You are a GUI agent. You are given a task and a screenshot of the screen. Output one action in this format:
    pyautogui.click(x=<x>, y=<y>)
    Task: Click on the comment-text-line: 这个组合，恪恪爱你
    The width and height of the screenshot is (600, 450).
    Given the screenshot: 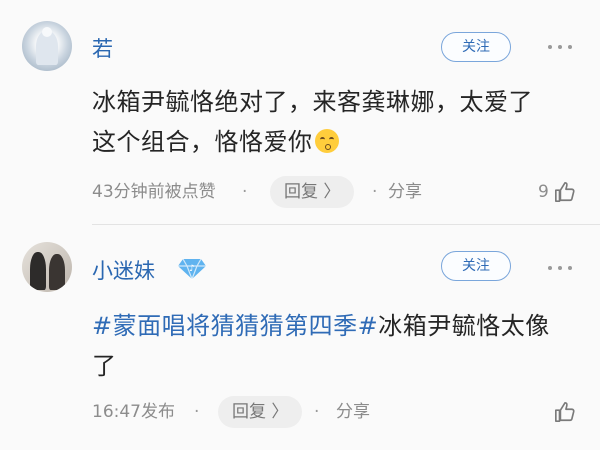 What is the action you would take?
    pyautogui.click(x=342, y=142)
    